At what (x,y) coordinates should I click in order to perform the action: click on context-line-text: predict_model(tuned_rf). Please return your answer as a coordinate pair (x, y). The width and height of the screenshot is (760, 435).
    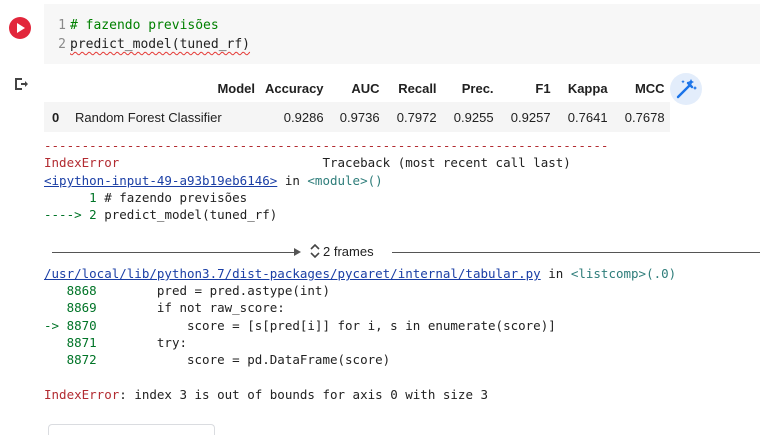
    Looking at the image, I should click on (191, 214).